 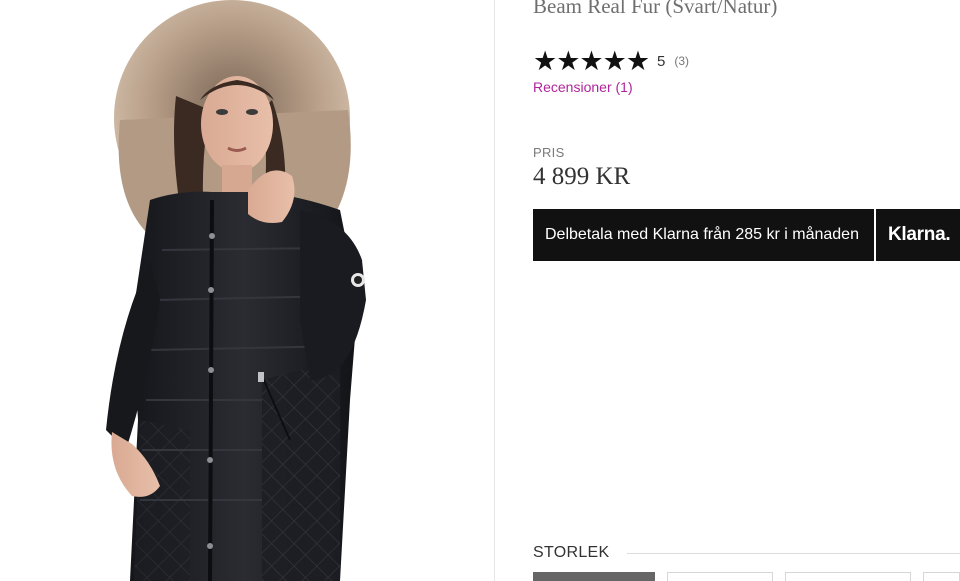 What do you see at coordinates (494, 290) in the screenshot?
I see `column-divider` at bounding box center [494, 290].